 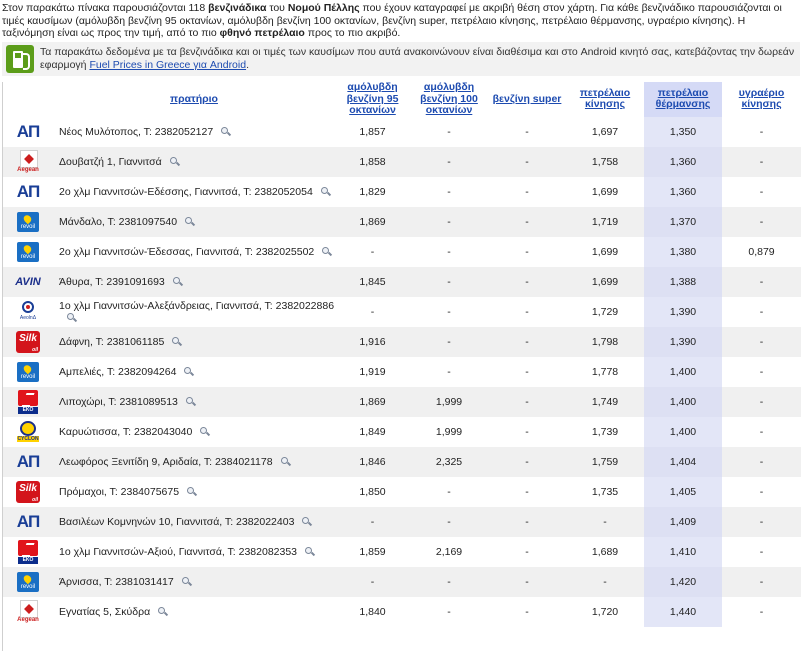 I want to click on android-app-link: Fuel Prices in Greece για Android, so click(x=167, y=65).